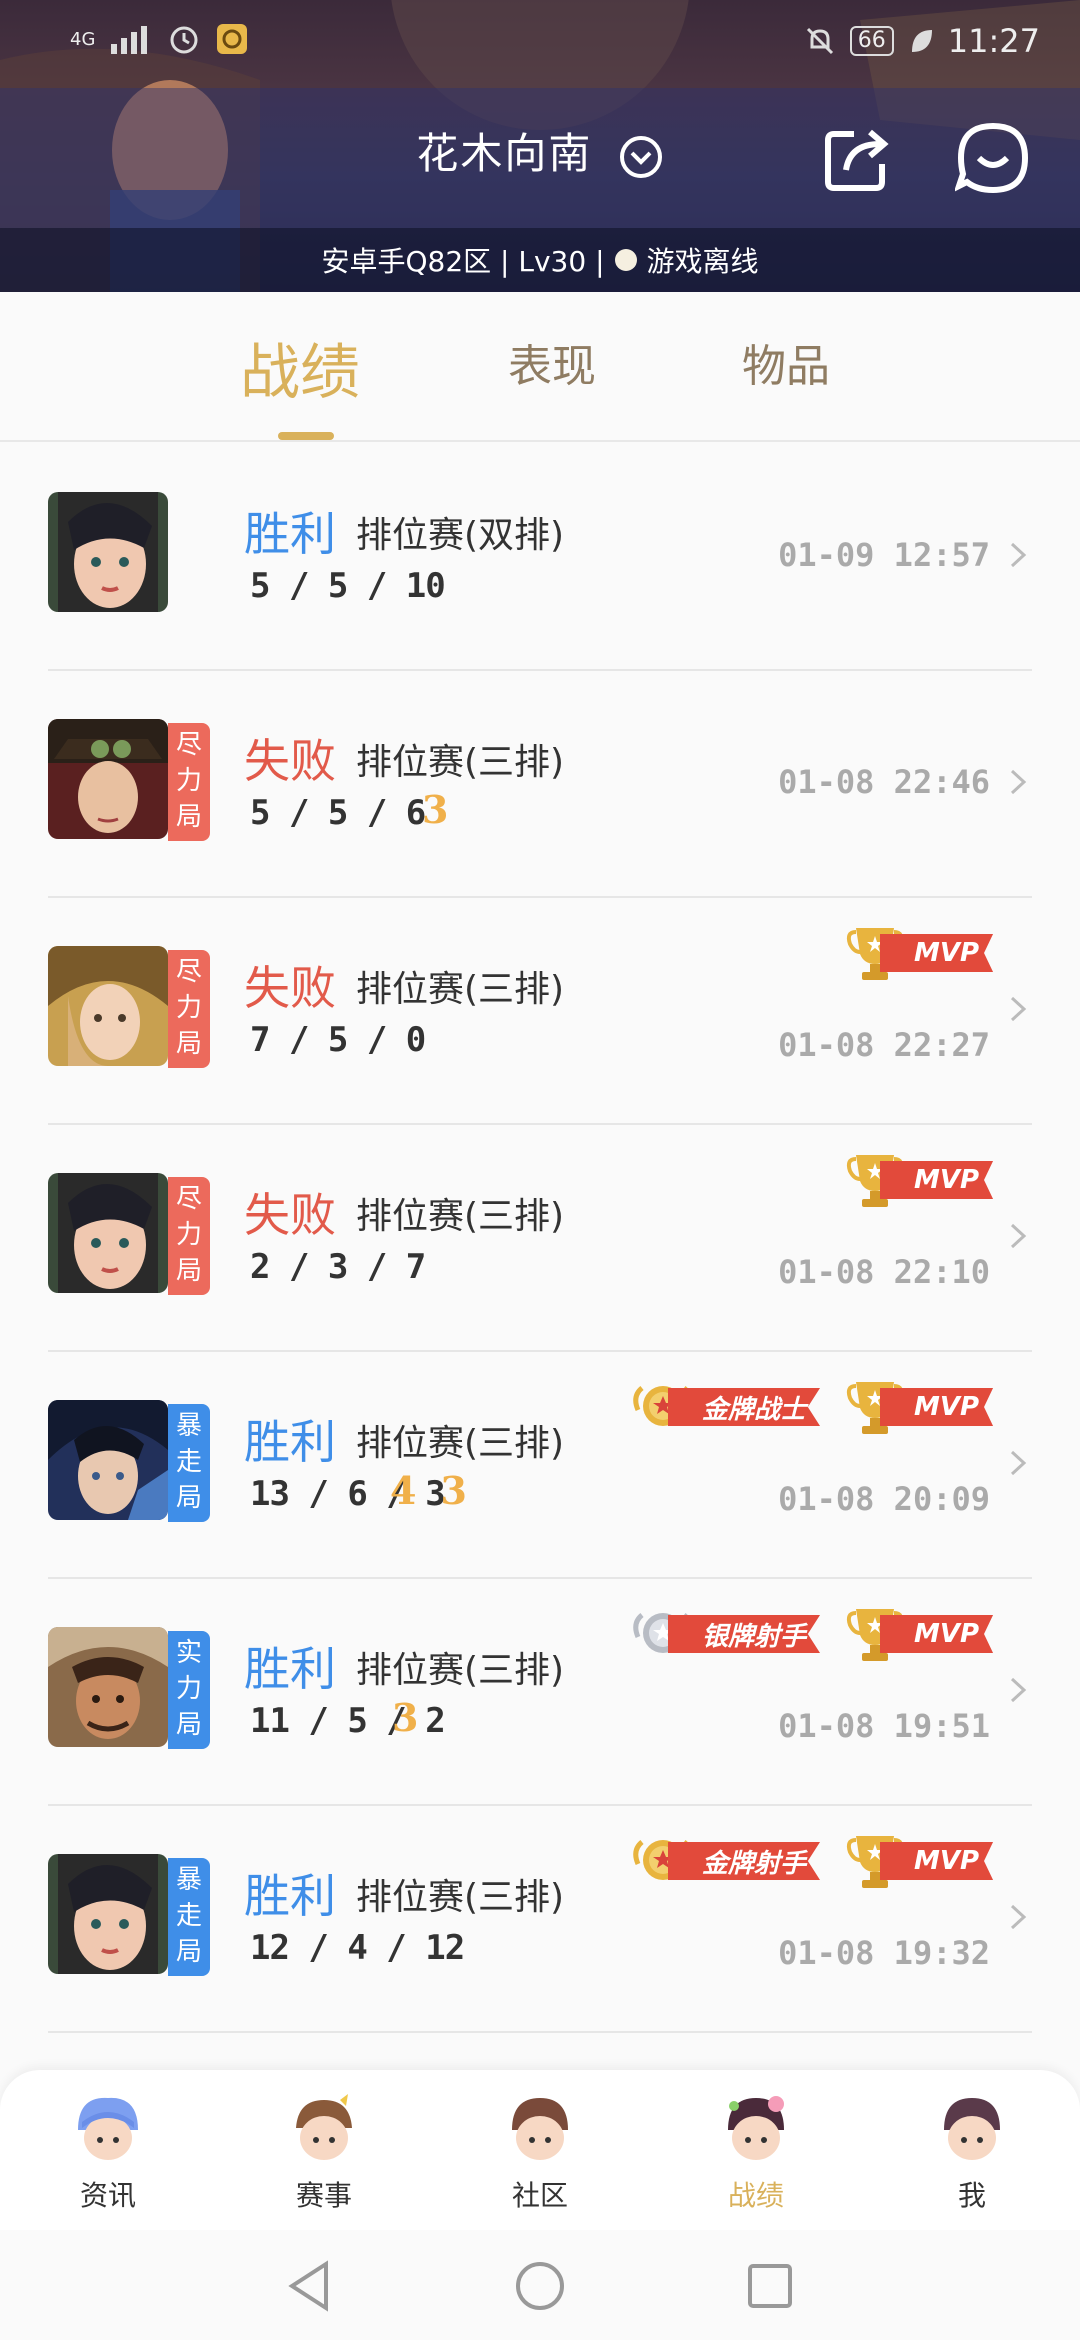 The height and width of the screenshot is (2340, 1080). Describe the element at coordinates (184, 40) in the screenshot. I see `alarm-icon` at that location.